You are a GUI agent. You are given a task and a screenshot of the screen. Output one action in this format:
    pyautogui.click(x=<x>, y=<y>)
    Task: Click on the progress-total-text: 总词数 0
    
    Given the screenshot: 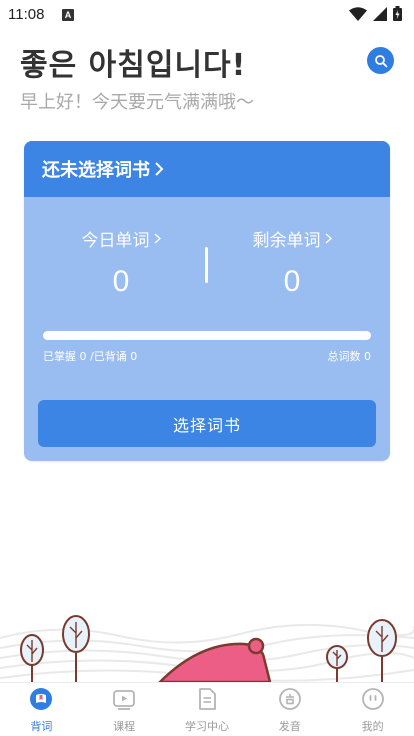 What is the action you would take?
    pyautogui.click(x=349, y=356)
    